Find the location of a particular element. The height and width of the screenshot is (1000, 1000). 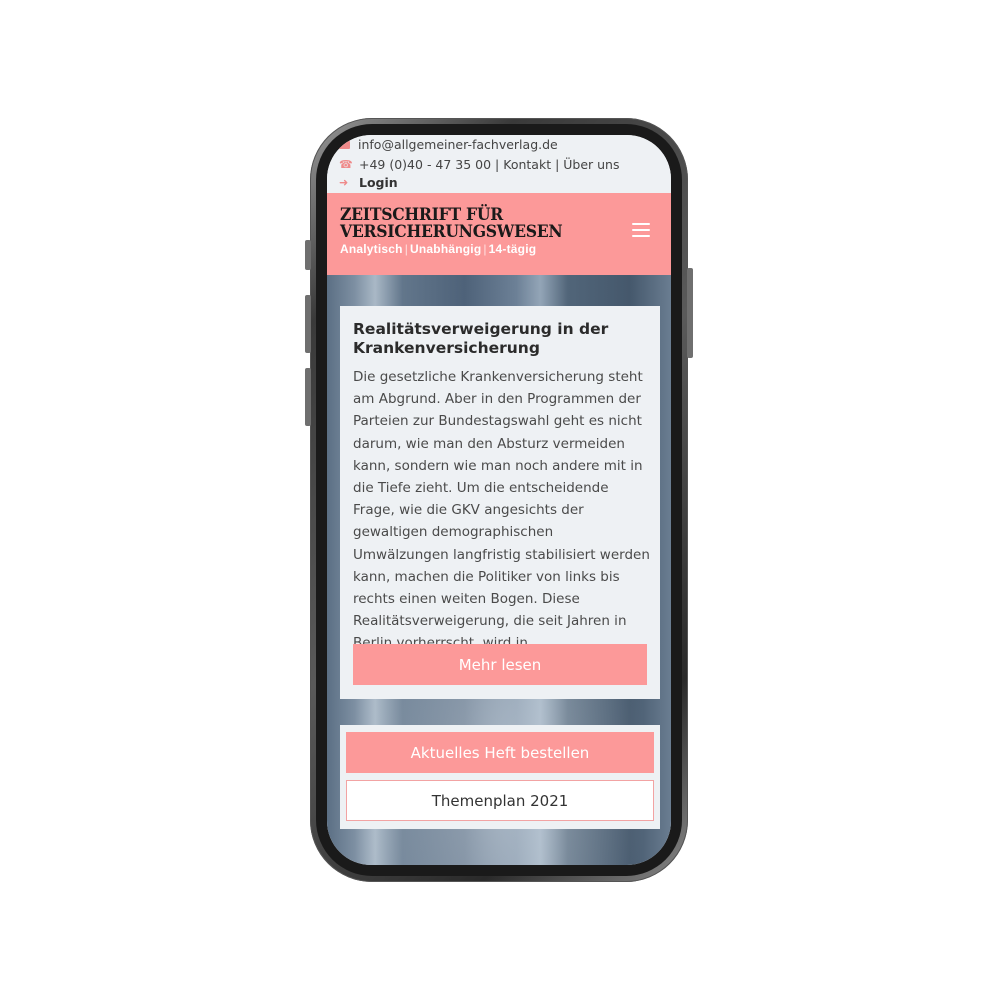

tagline-frequency: 14-tägig is located at coordinates (512, 249).